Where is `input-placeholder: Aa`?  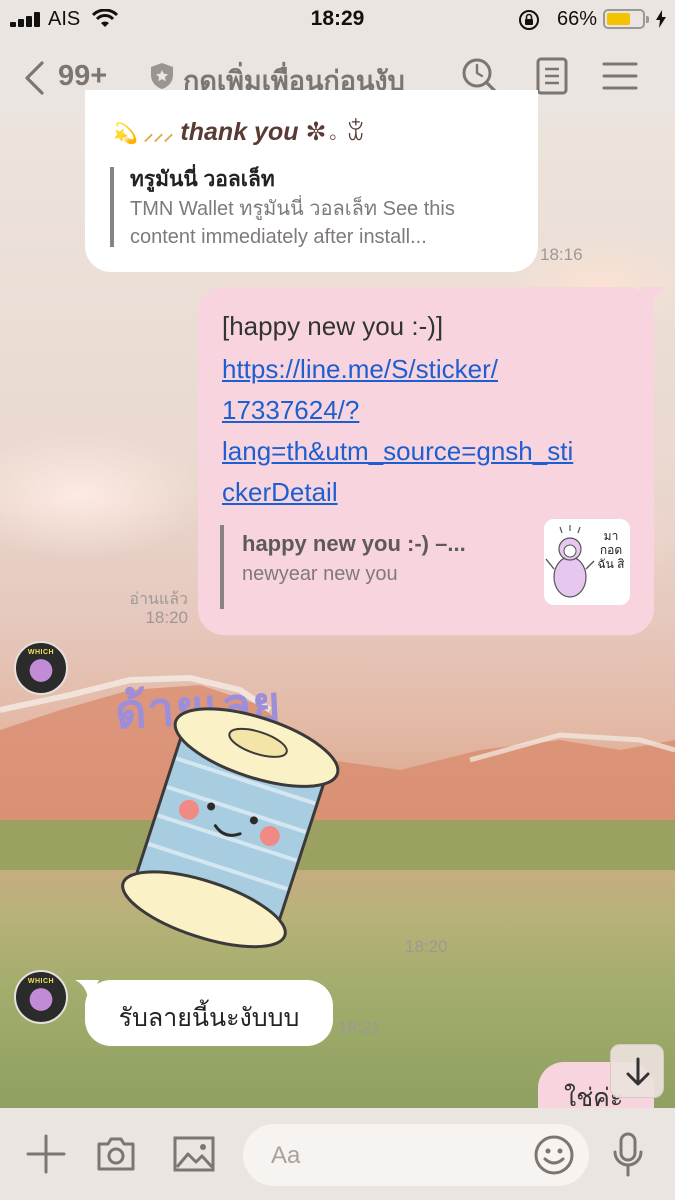
input-placeholder: Aa is located at coordinates (286, 1155).